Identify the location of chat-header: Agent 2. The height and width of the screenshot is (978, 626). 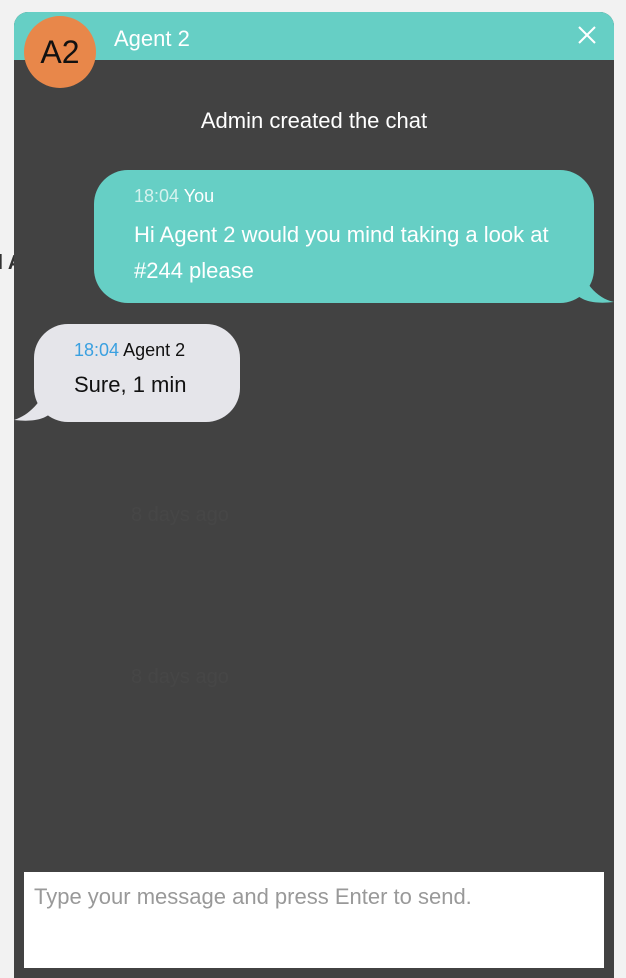
(314, 36).